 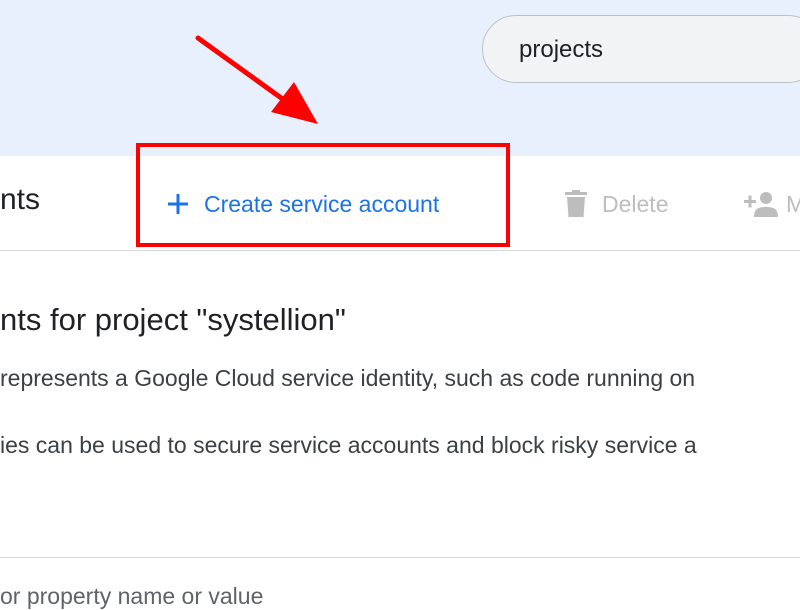 What do you see at coordinates (323, 195) in the screenshot?
I see `annotation-highlight-box` at bounding box center [323, 195].